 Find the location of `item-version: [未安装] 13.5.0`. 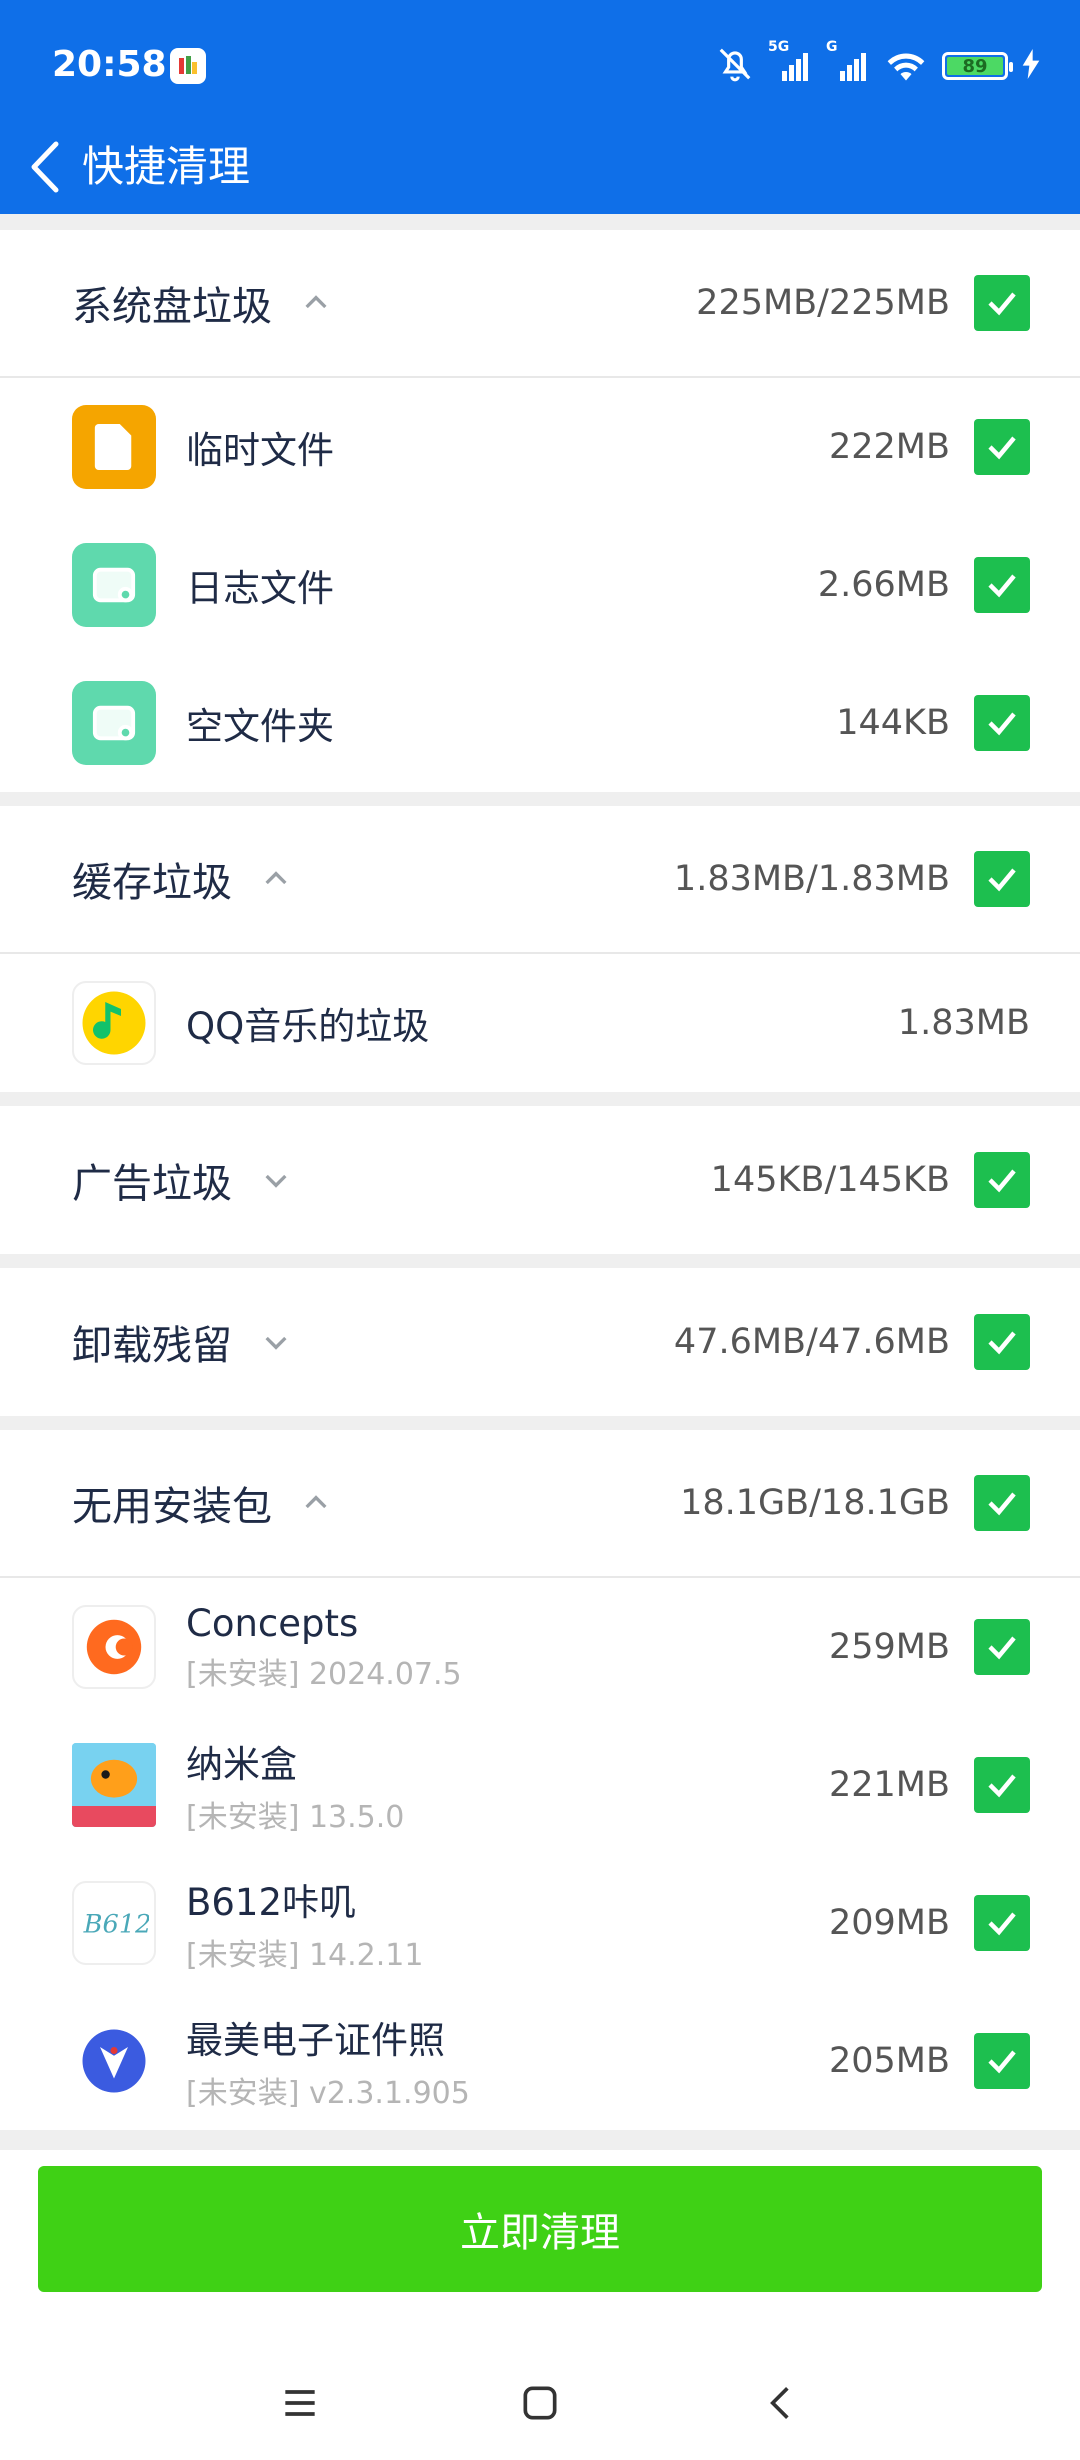

item-version: [未安装] 13.5.0 is located at coordinates (295, 1817).